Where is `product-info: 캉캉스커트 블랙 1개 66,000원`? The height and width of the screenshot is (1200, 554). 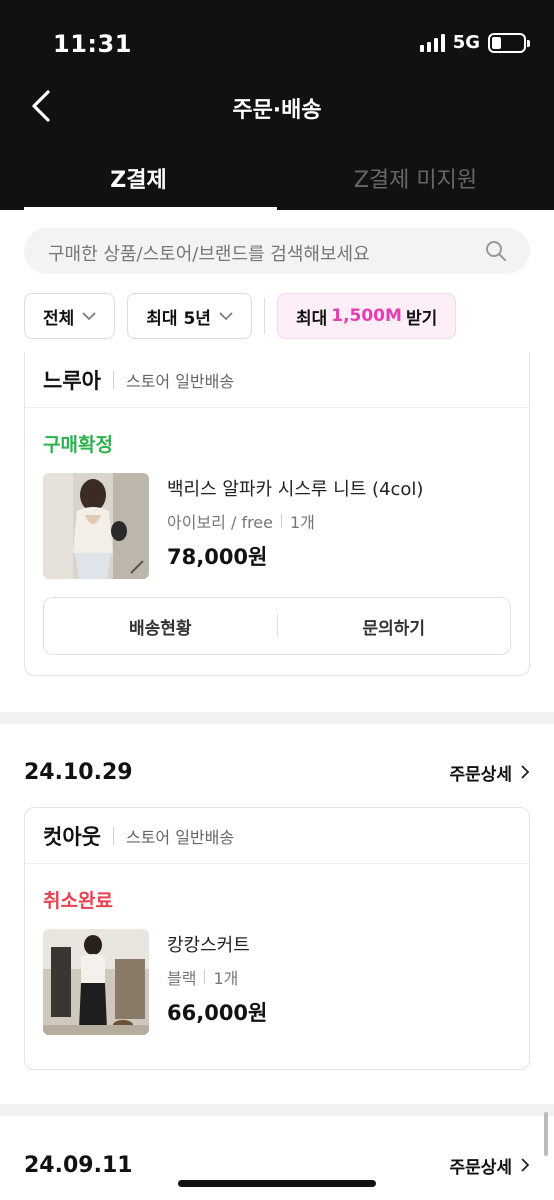 product-info: 캉캉스커트 블랙 1개 66,000원 is located at coordinates (217, 982).